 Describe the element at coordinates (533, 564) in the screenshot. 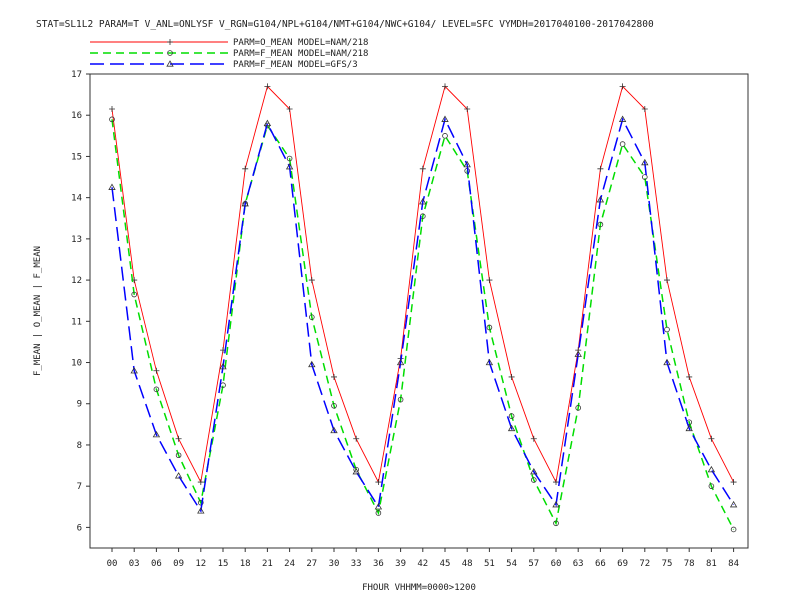

I see `x-tick-label: 57` at that location.